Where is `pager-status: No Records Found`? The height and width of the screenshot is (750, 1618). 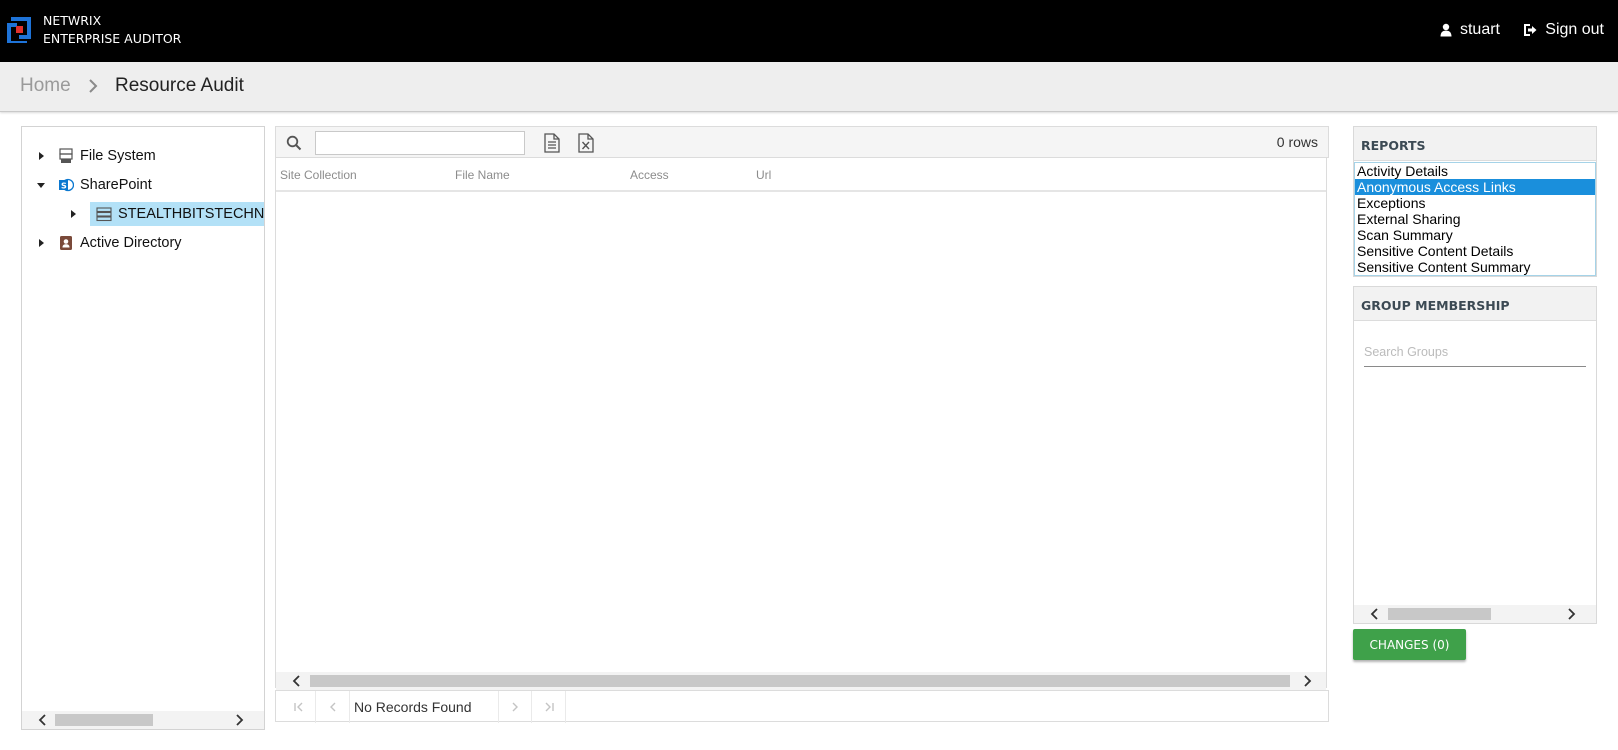
pager-status: No Records Found is located at coordinates (413, 707).